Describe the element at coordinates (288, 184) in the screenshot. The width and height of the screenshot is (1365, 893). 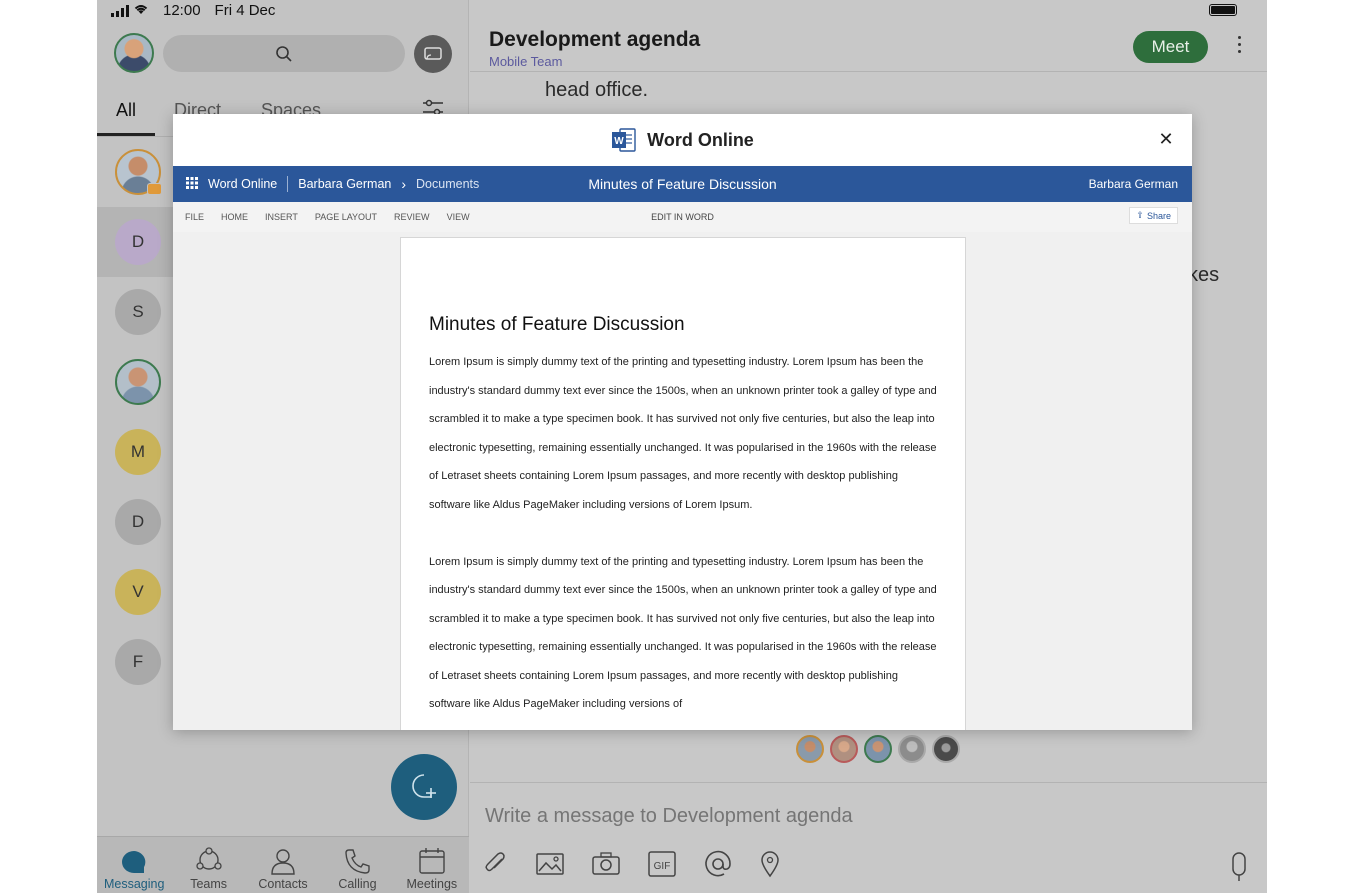
I see `divider` at that location.